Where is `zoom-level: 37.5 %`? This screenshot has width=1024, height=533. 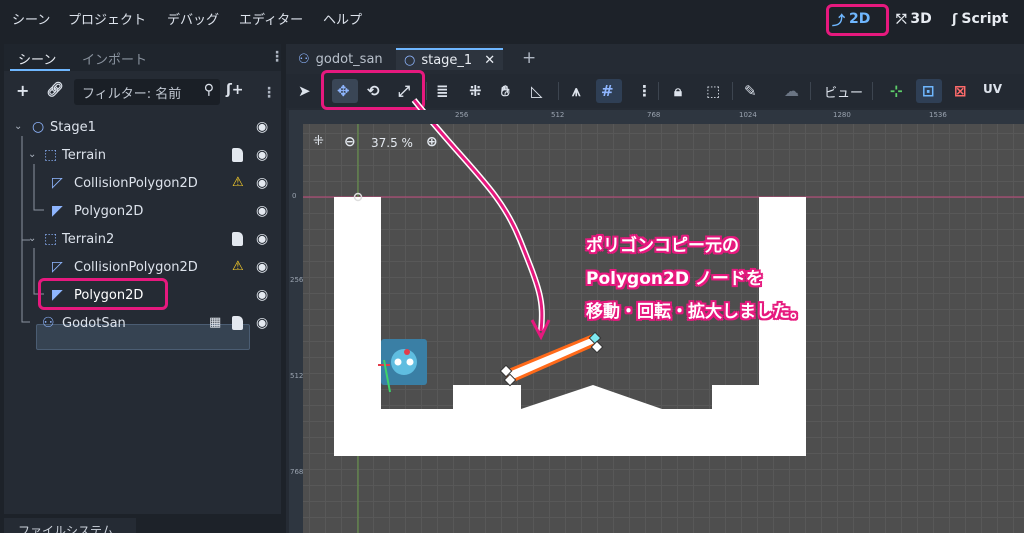
zoom-level: 37.5 % is located at coordinates (392, 143).